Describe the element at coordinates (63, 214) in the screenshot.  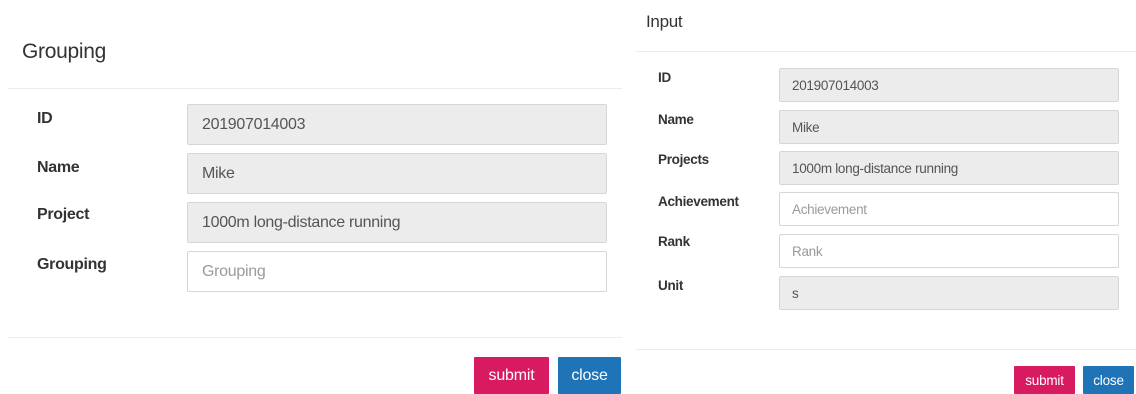
I see `project-label: Project` at that location.